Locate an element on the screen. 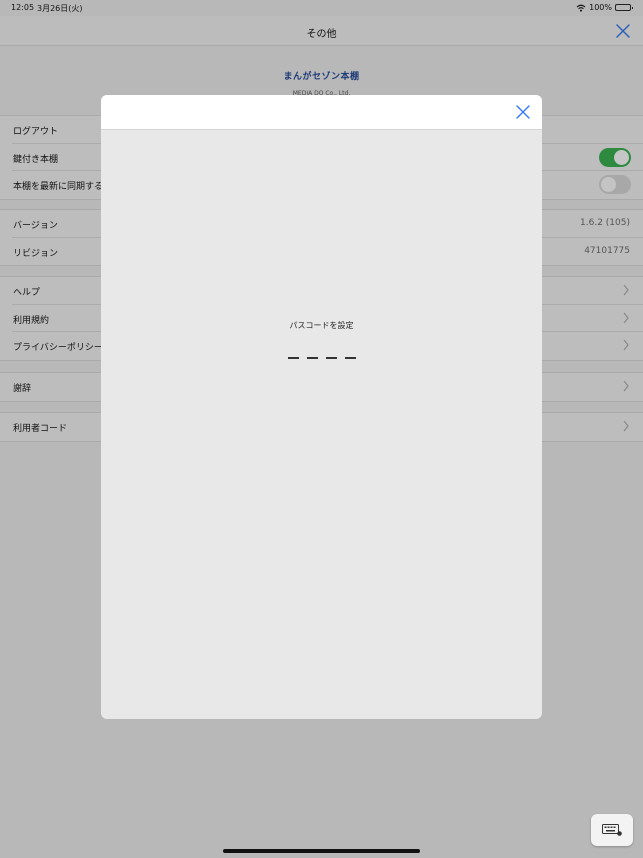 Image resolution: width=643 pixels, height=858 pixels. locked-bookshelf-toggle is located at coordinates (615, 157).